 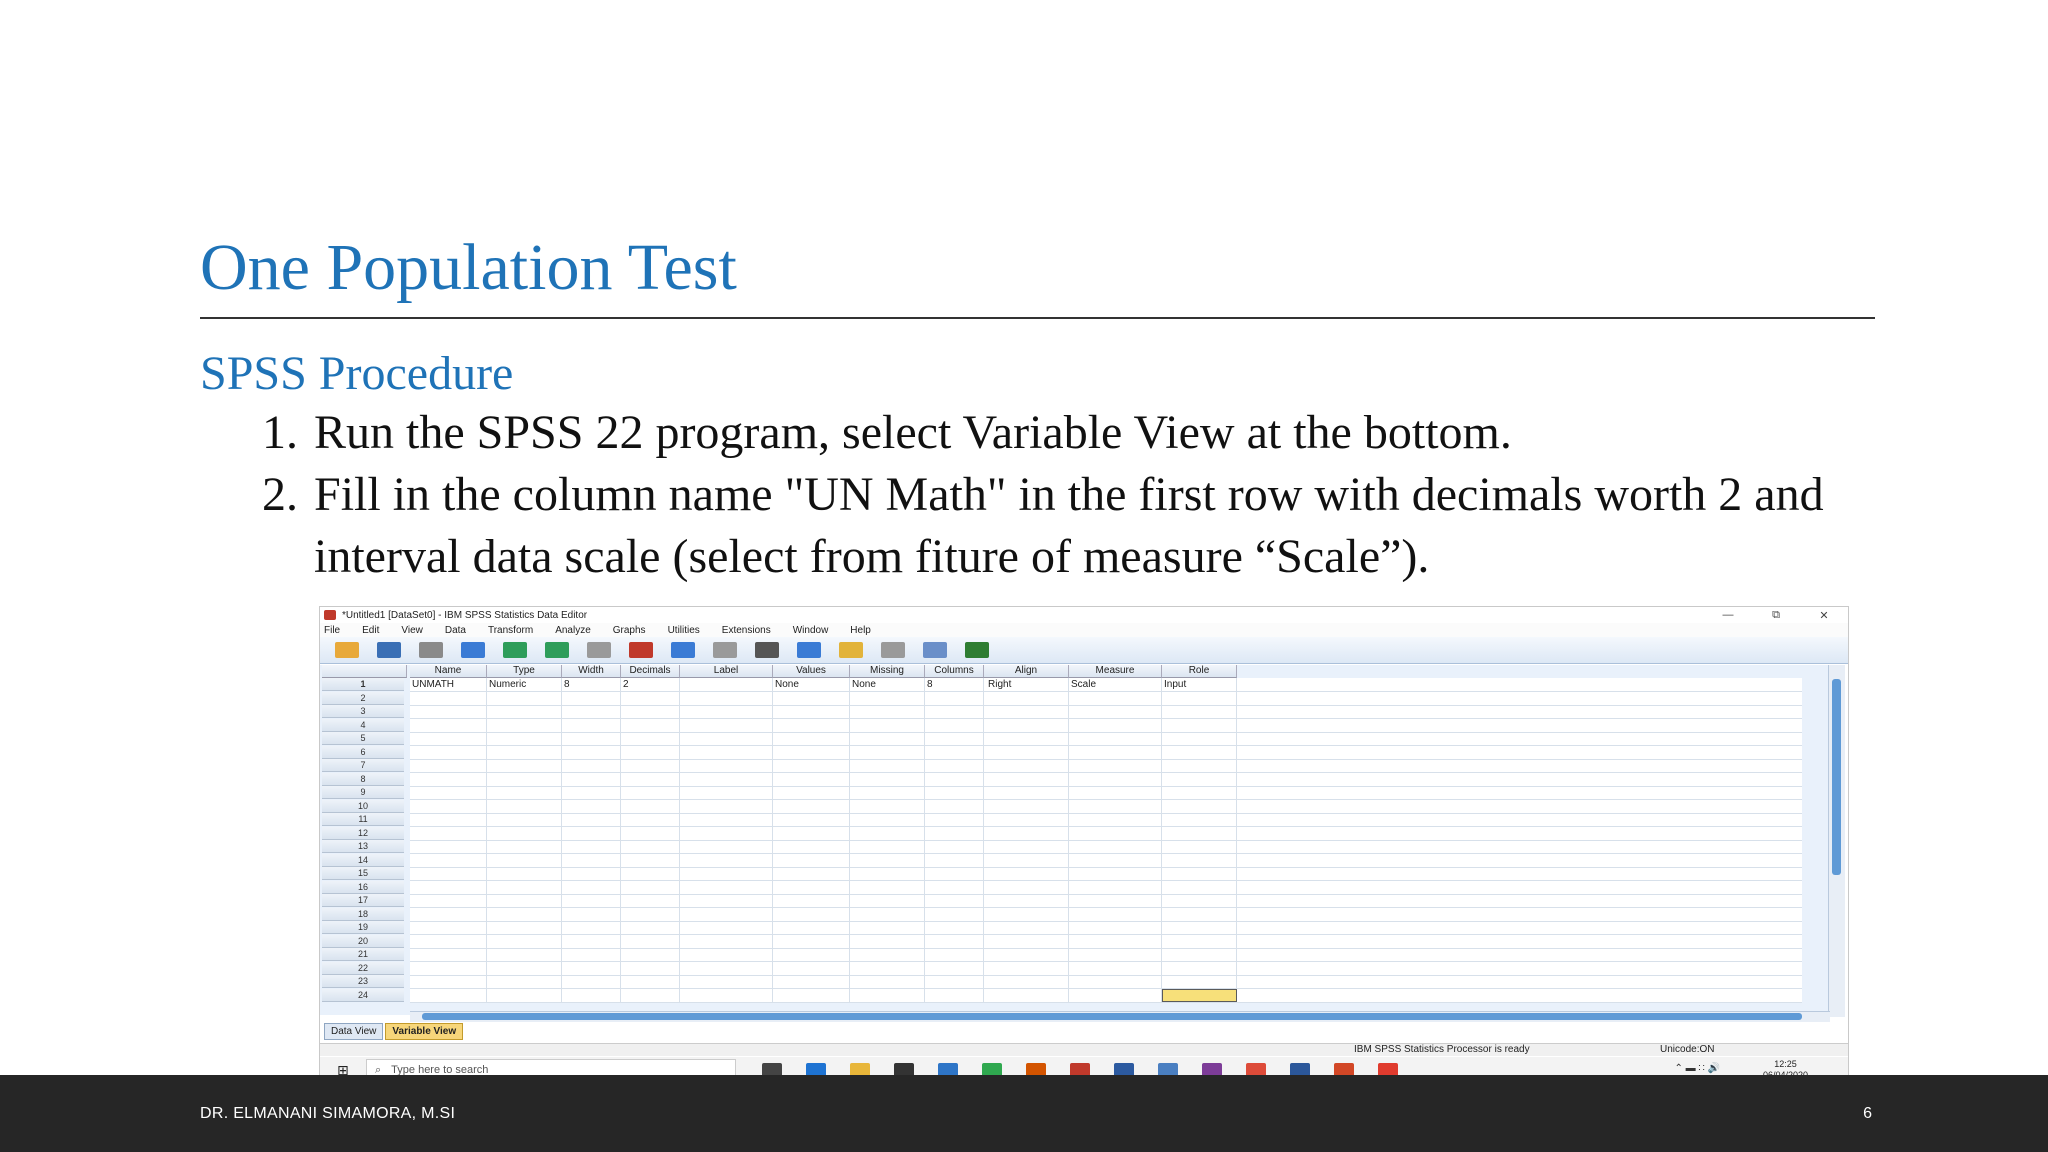 I want to click on open-icon, so click(x=347, y=650).